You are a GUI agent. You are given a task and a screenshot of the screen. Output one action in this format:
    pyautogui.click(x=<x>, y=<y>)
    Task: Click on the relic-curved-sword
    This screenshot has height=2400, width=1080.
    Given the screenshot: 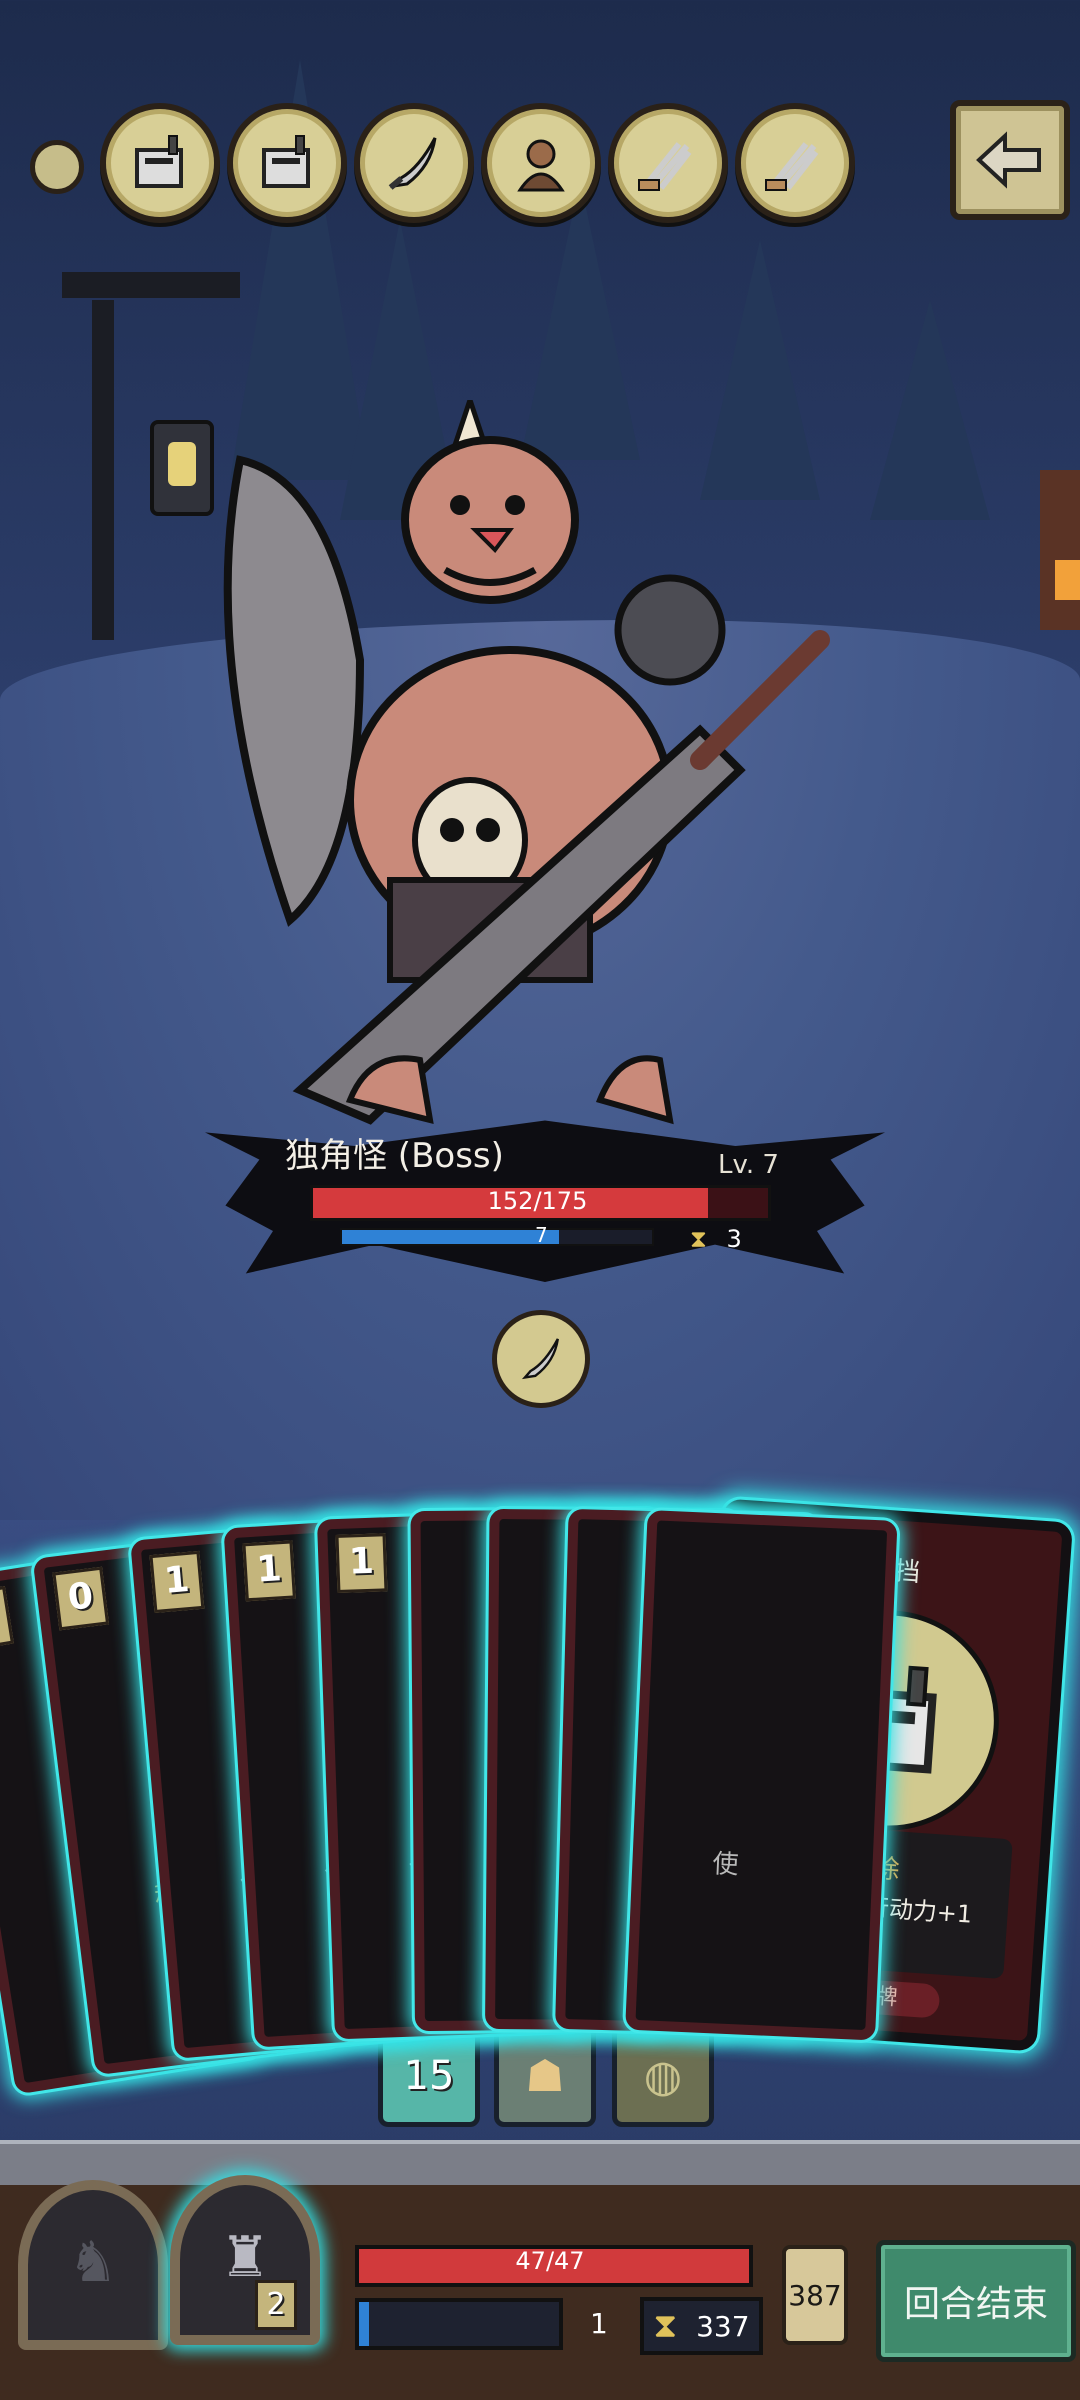 What is the action you would take?
    pyautogui.click(x=414, y=163)
    